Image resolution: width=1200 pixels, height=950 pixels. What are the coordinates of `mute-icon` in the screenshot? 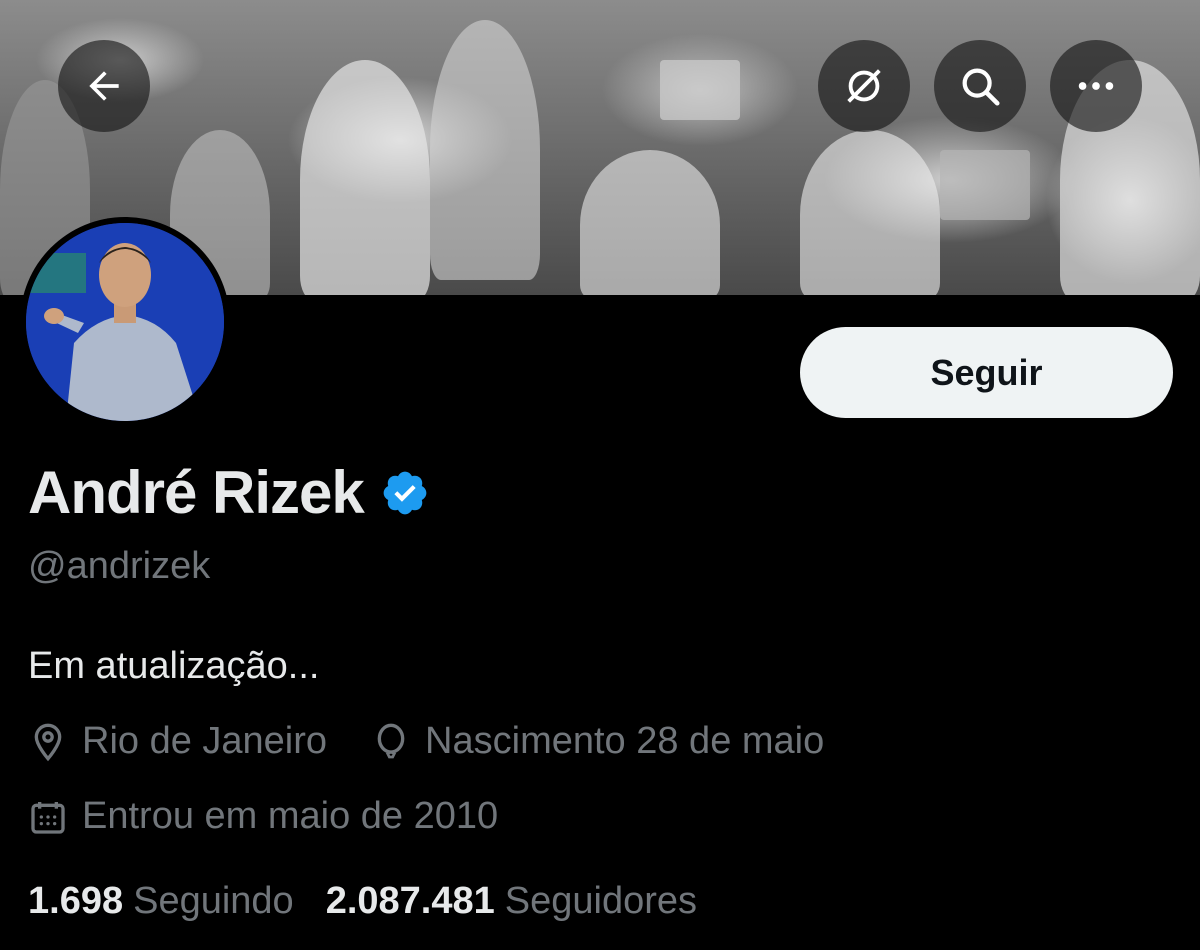 It's located at (864, 86).